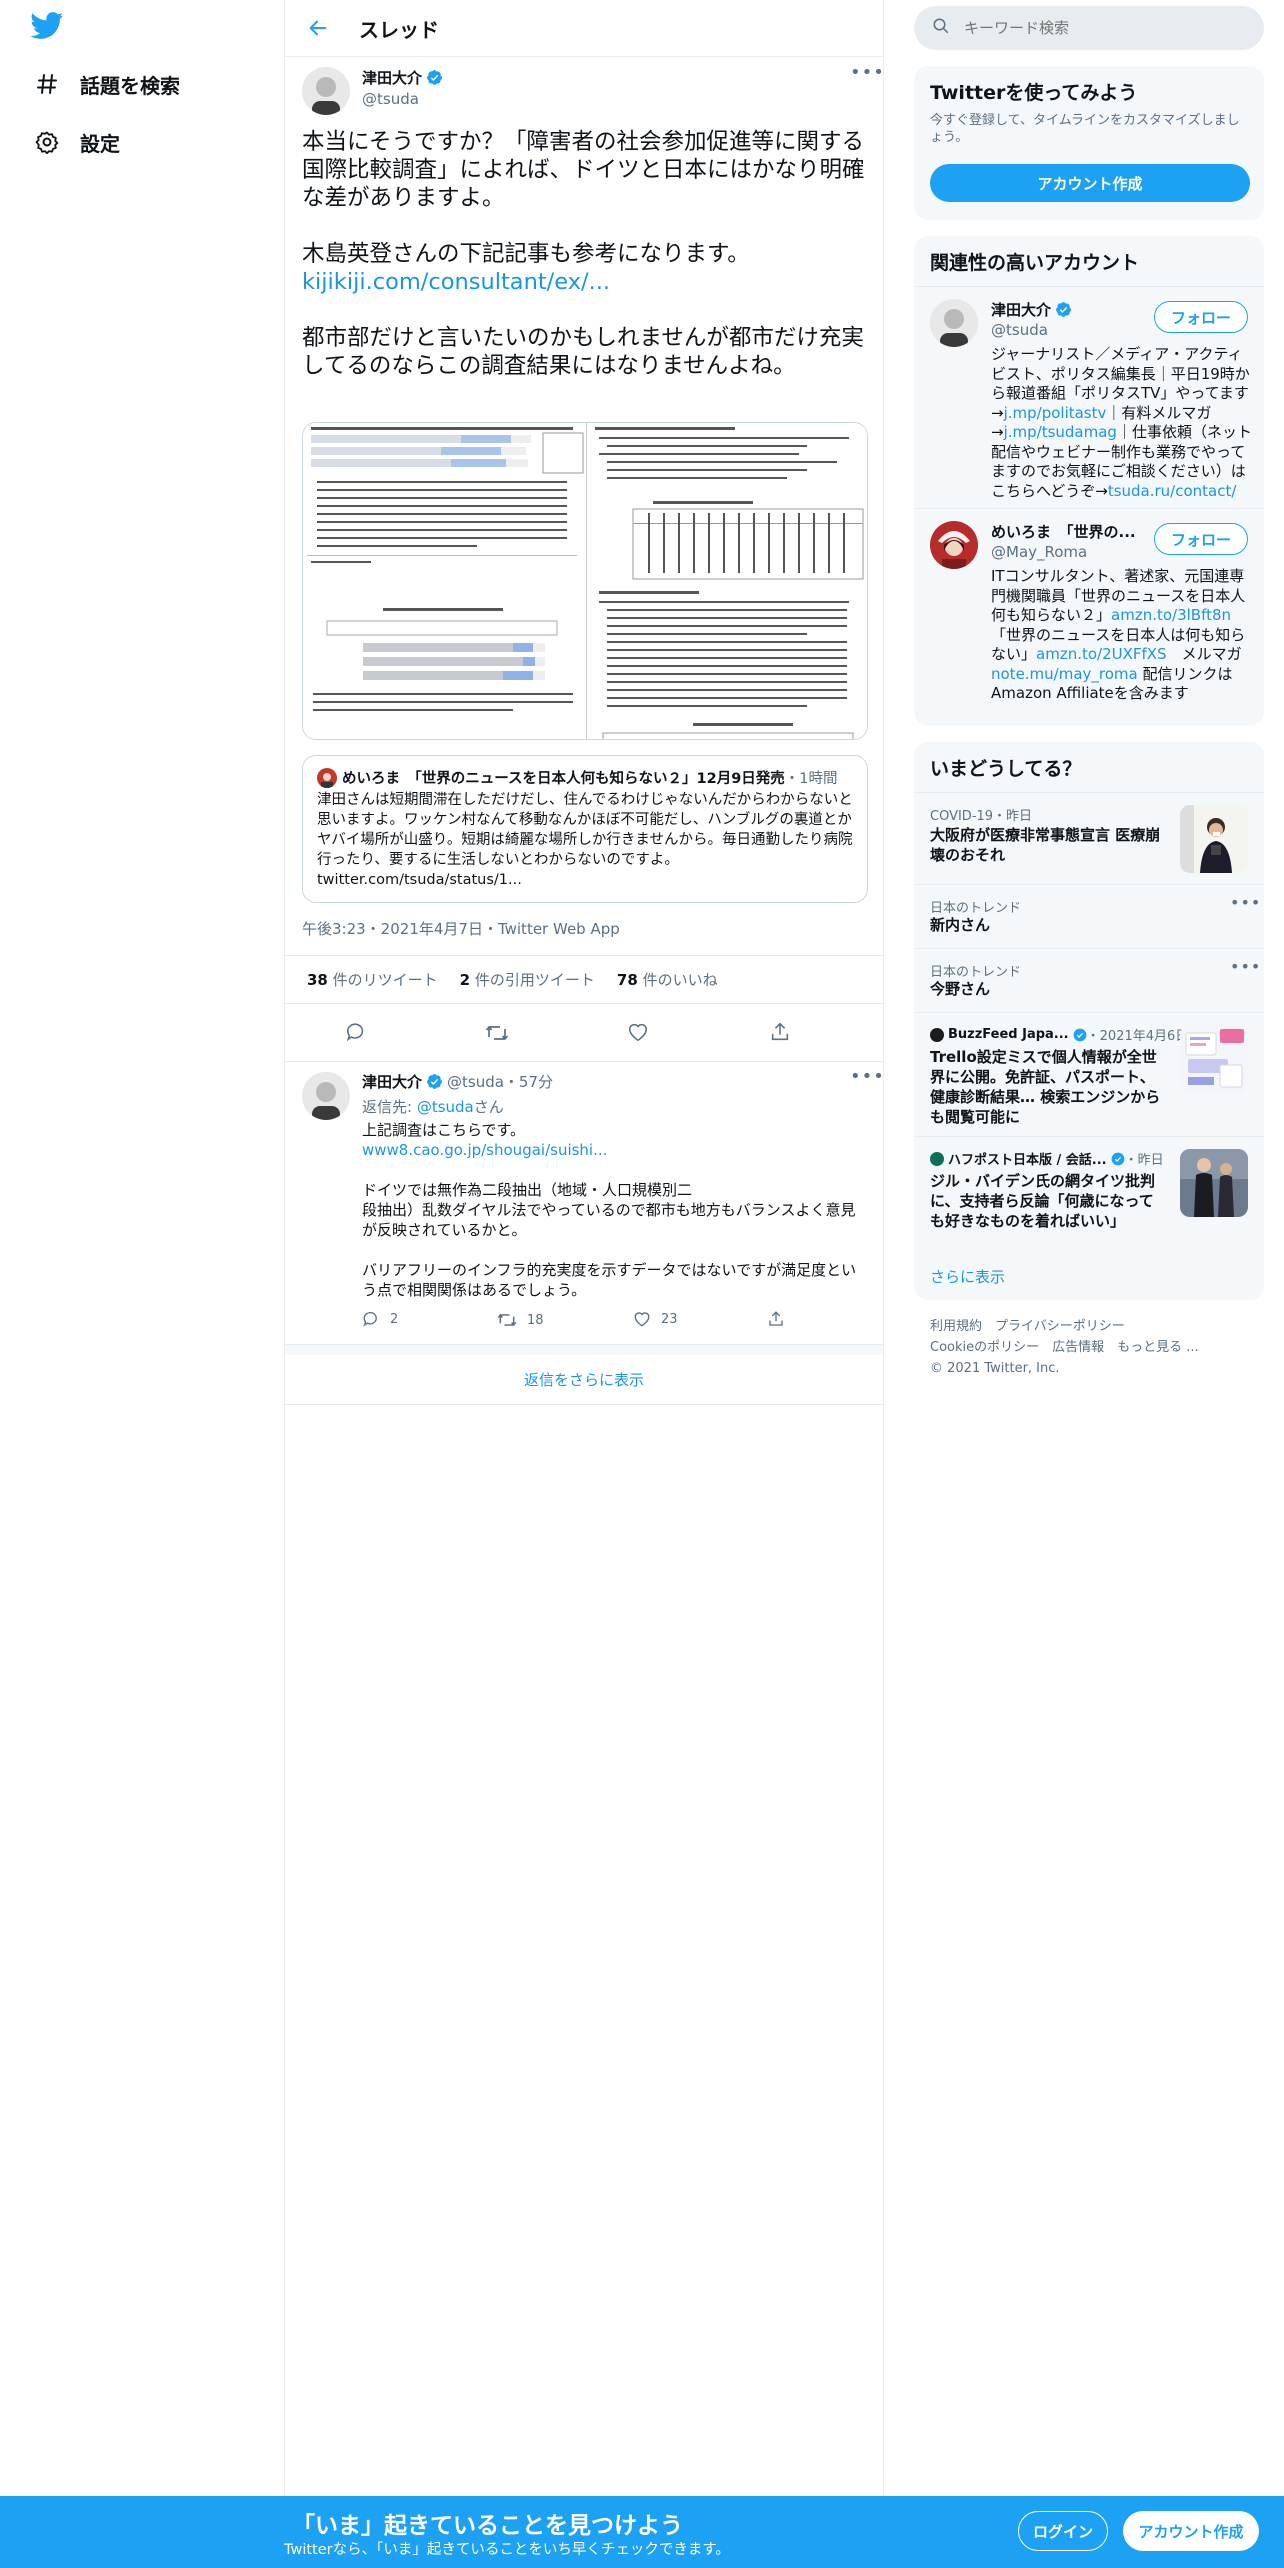 This screenshot has width=1284, height=2568. What do you see at coordinates (811, 779) in the screenshot?
I see `quoted-tweet-time: ・1時間` at bounding box center [811, 779].